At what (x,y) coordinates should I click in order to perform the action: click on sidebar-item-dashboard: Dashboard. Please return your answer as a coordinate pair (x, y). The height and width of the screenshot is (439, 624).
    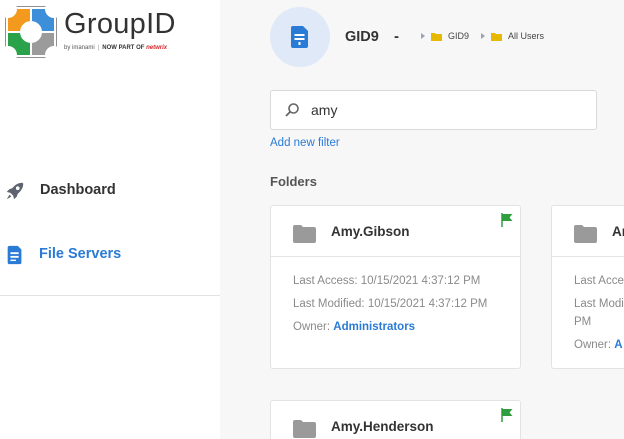
    Looking at the image, I should click on (110, 190).